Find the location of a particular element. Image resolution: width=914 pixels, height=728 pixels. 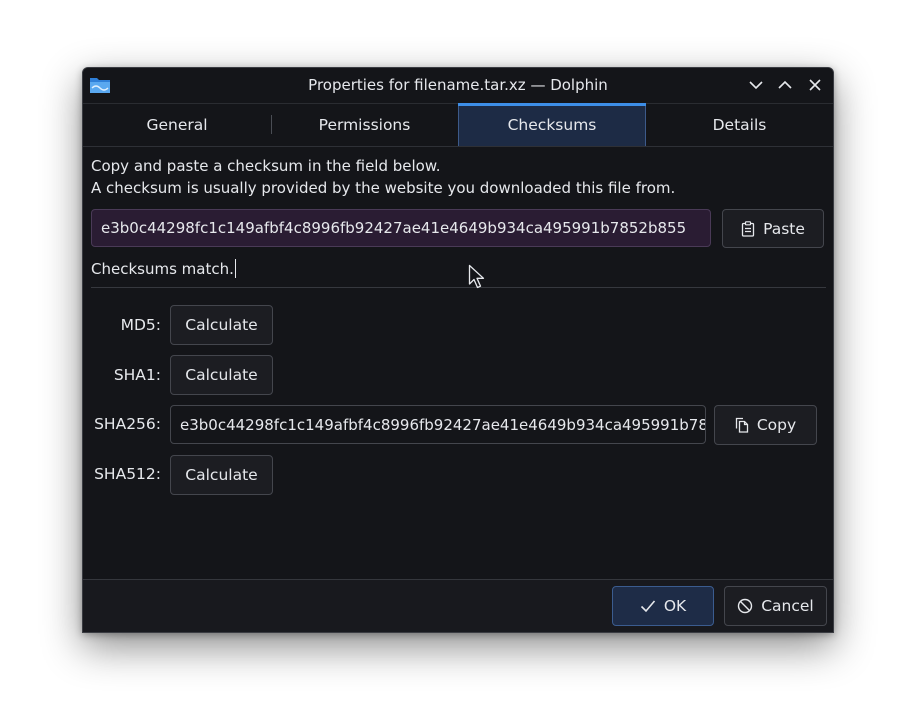

maximize-icon is located at coordinates (785, 84).